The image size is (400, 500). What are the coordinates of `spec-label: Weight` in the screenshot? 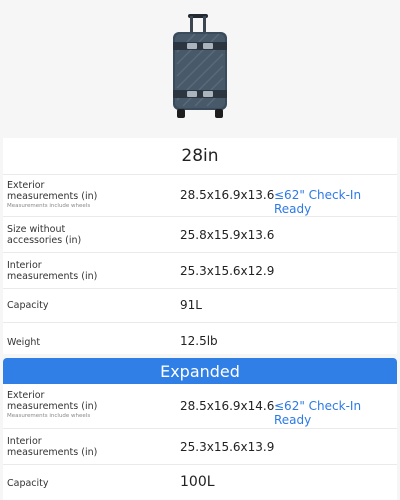 It's located at (24, 342).